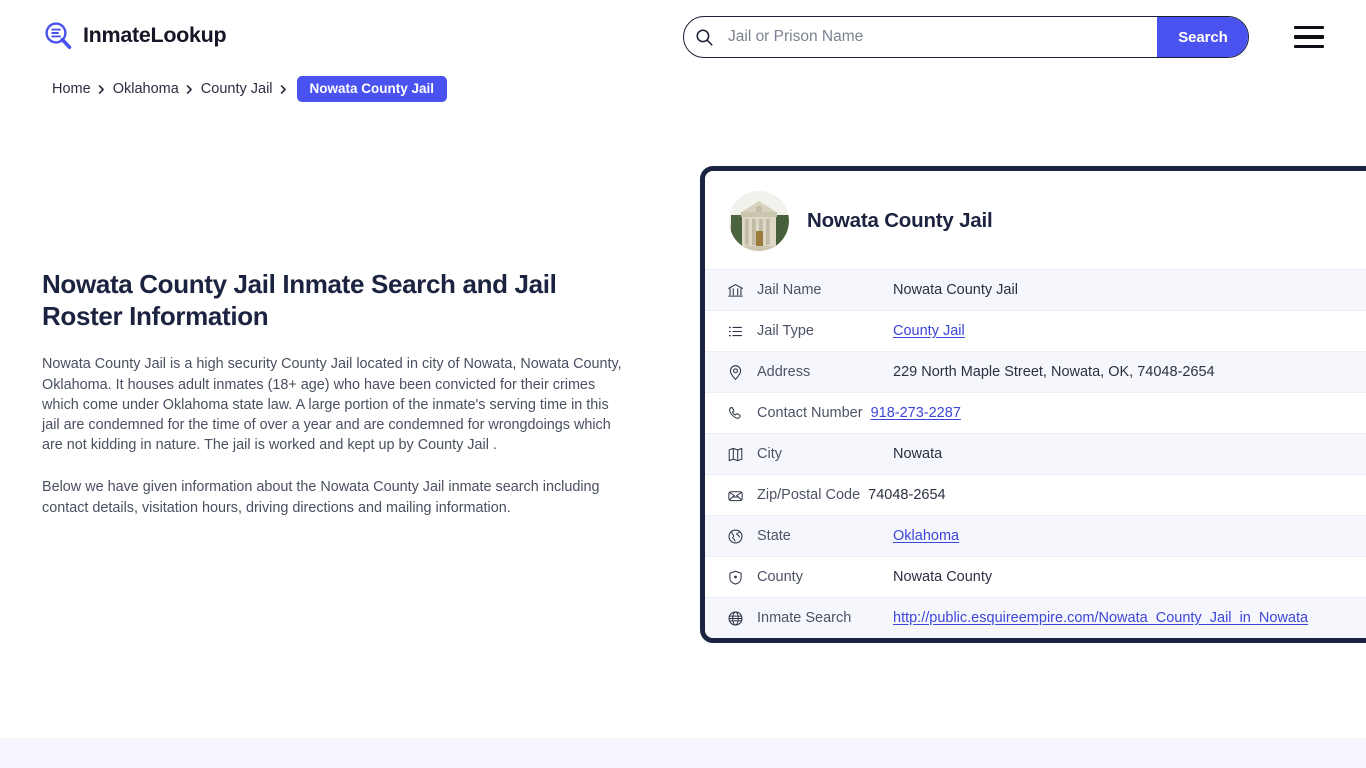 This screenshot has width=1366, height=768. Describe the element at coordinates (1035, 220) in the screenshot. I see `jail-info-card-header: Nowata County Jail` at that location.